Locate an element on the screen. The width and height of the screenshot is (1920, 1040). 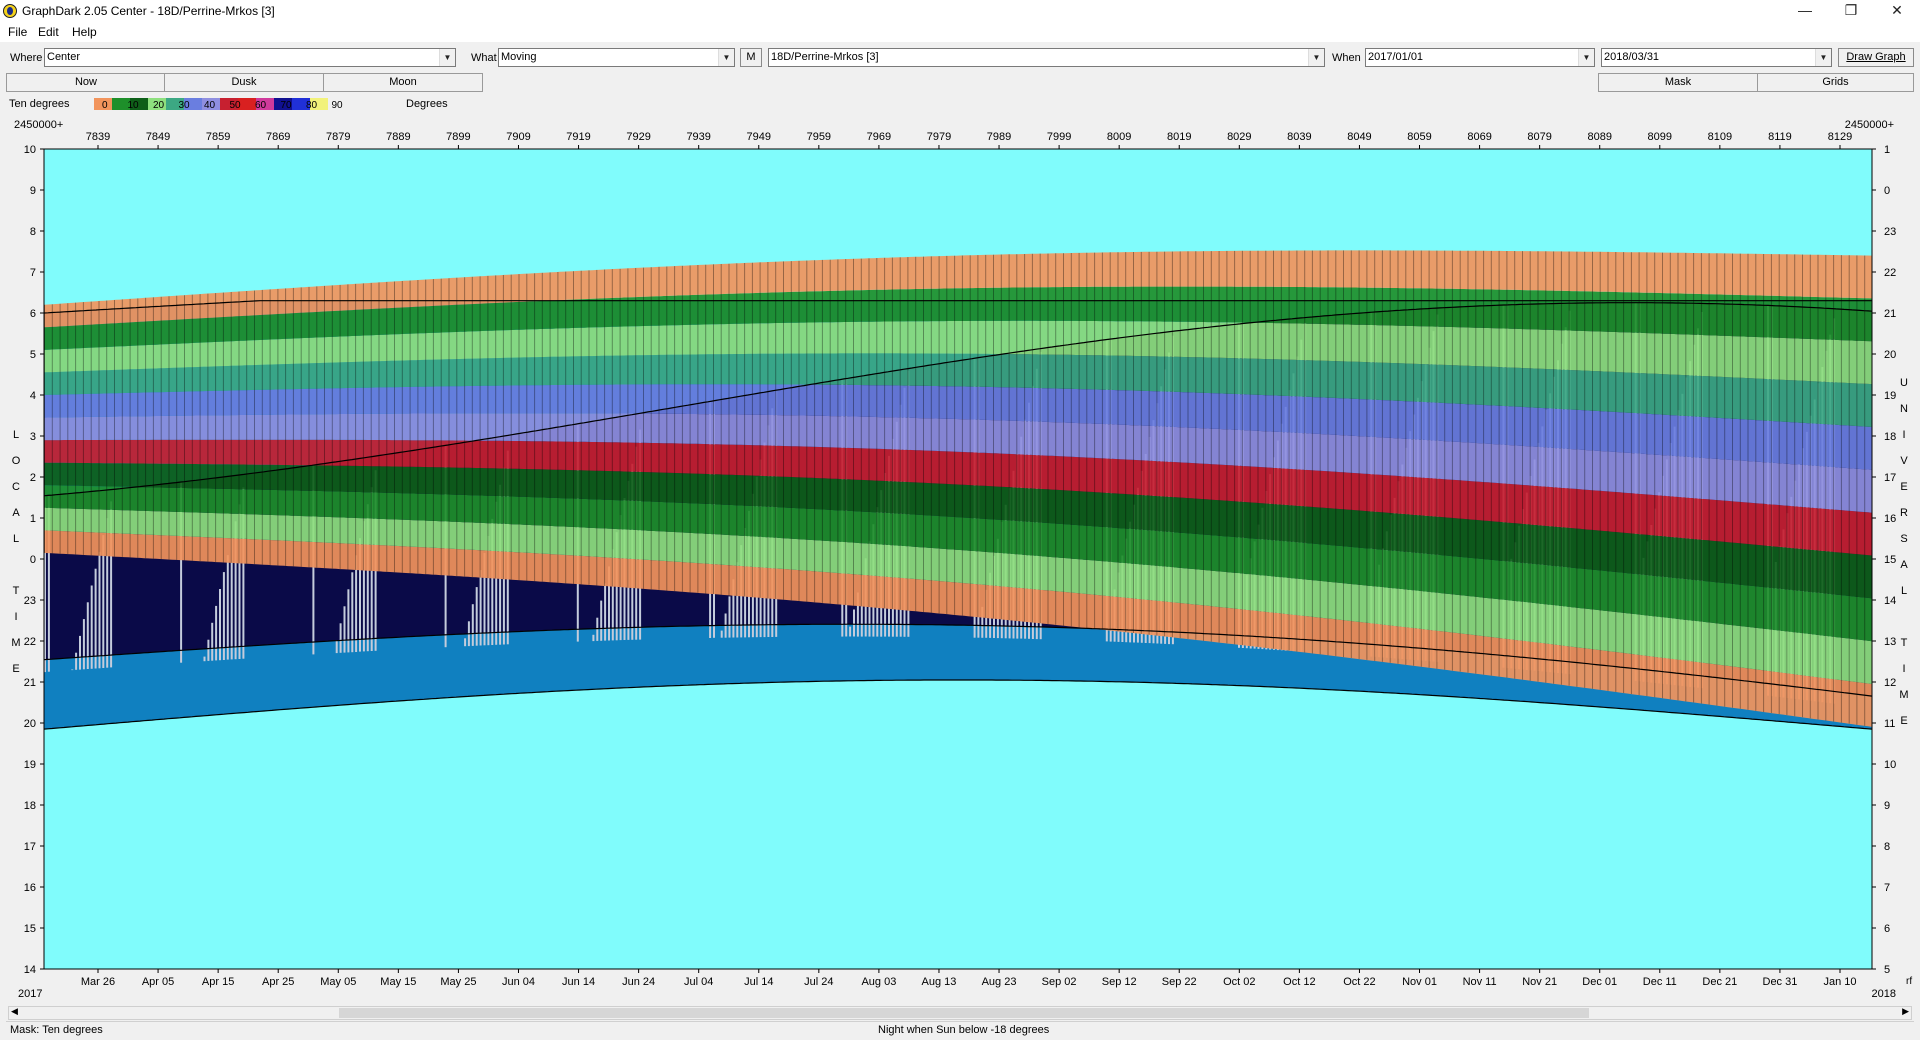
legend-label: Ten degrees is located at coordinates (39, 104).